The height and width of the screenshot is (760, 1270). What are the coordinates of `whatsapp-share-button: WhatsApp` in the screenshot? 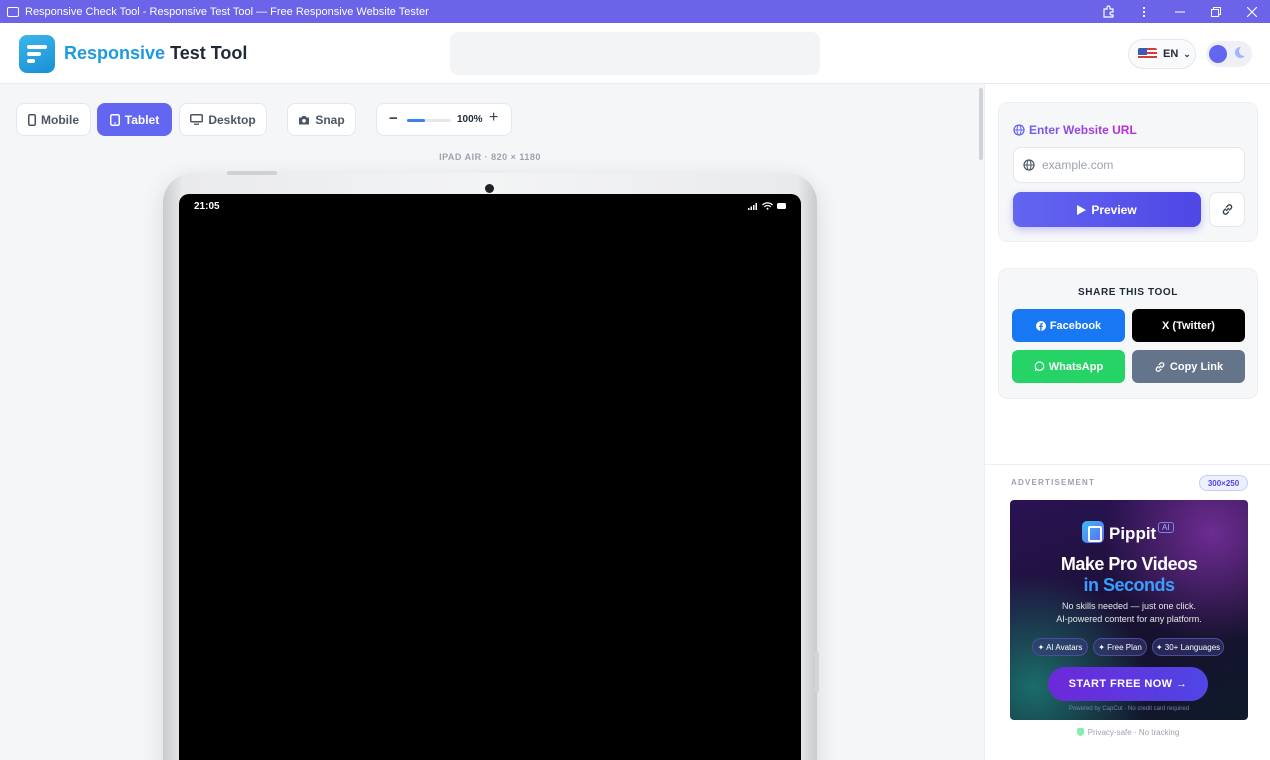 It's located at (1068, 366).